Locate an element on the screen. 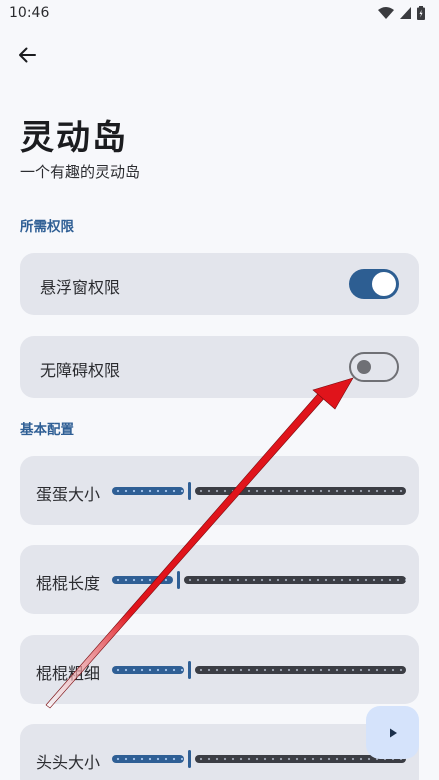 Image resolution: width=439 pixels, height=780 pixels. config-card: 头头大小 is located at coordinates (219, 752).